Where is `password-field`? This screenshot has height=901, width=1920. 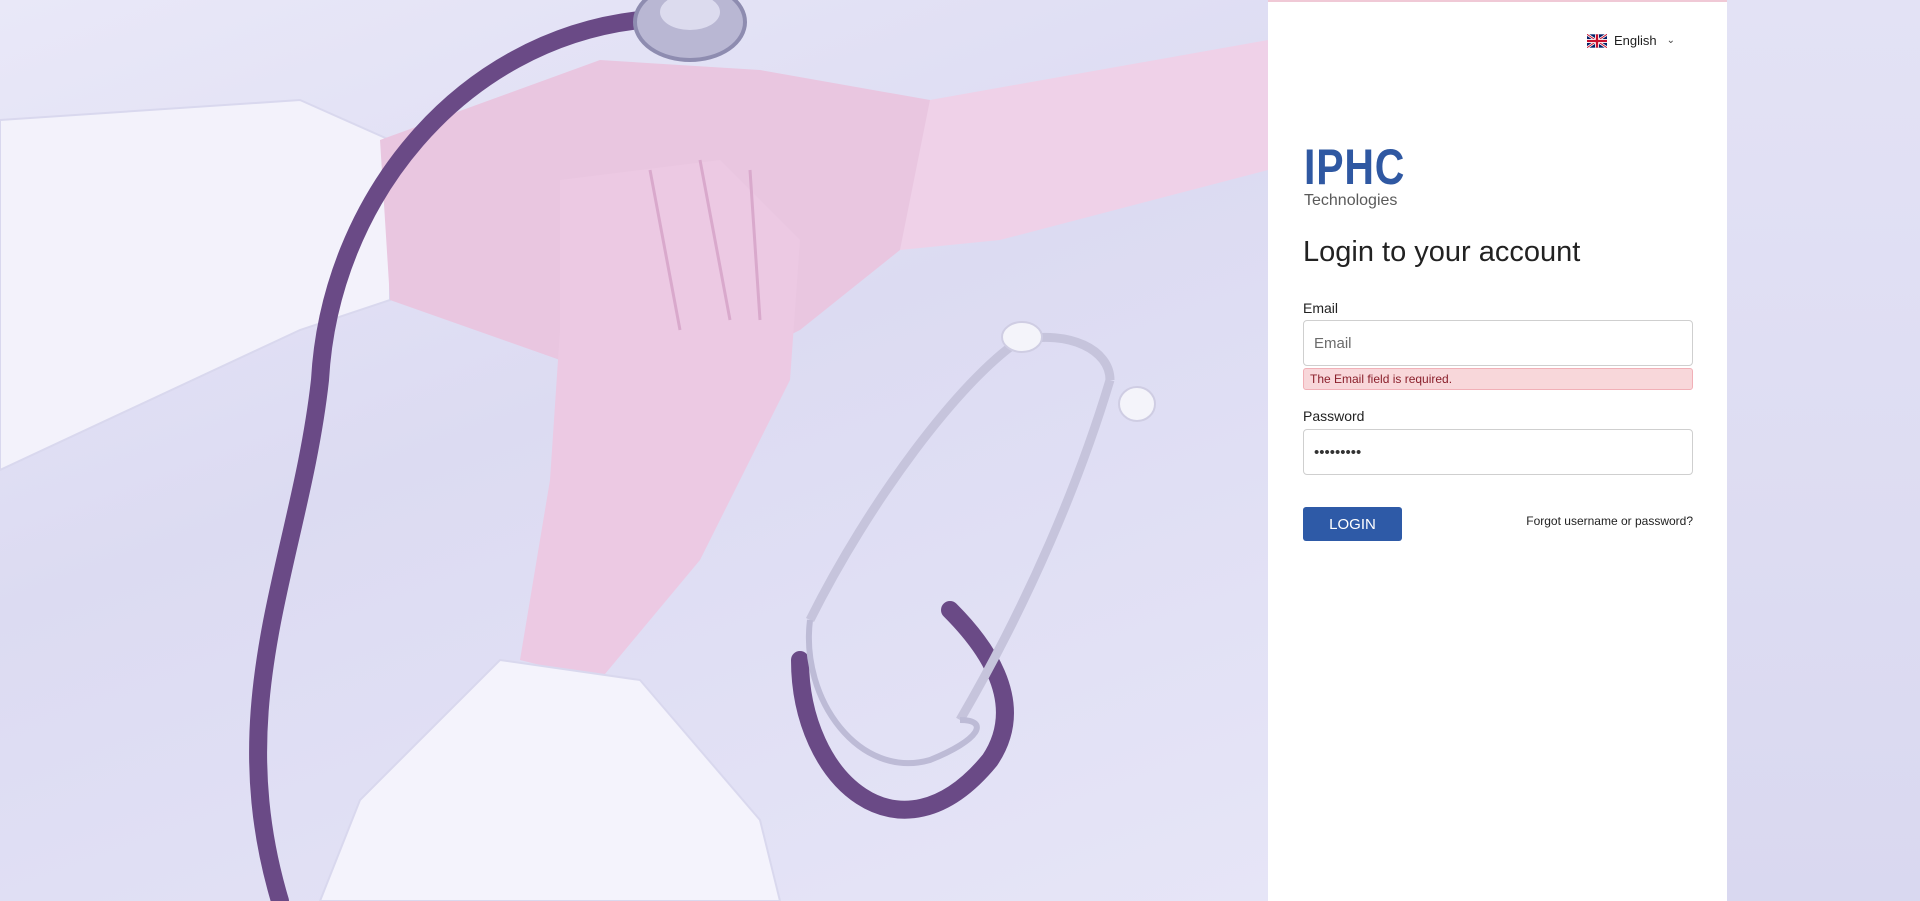
password-field is located at coordinates (1498, 452).